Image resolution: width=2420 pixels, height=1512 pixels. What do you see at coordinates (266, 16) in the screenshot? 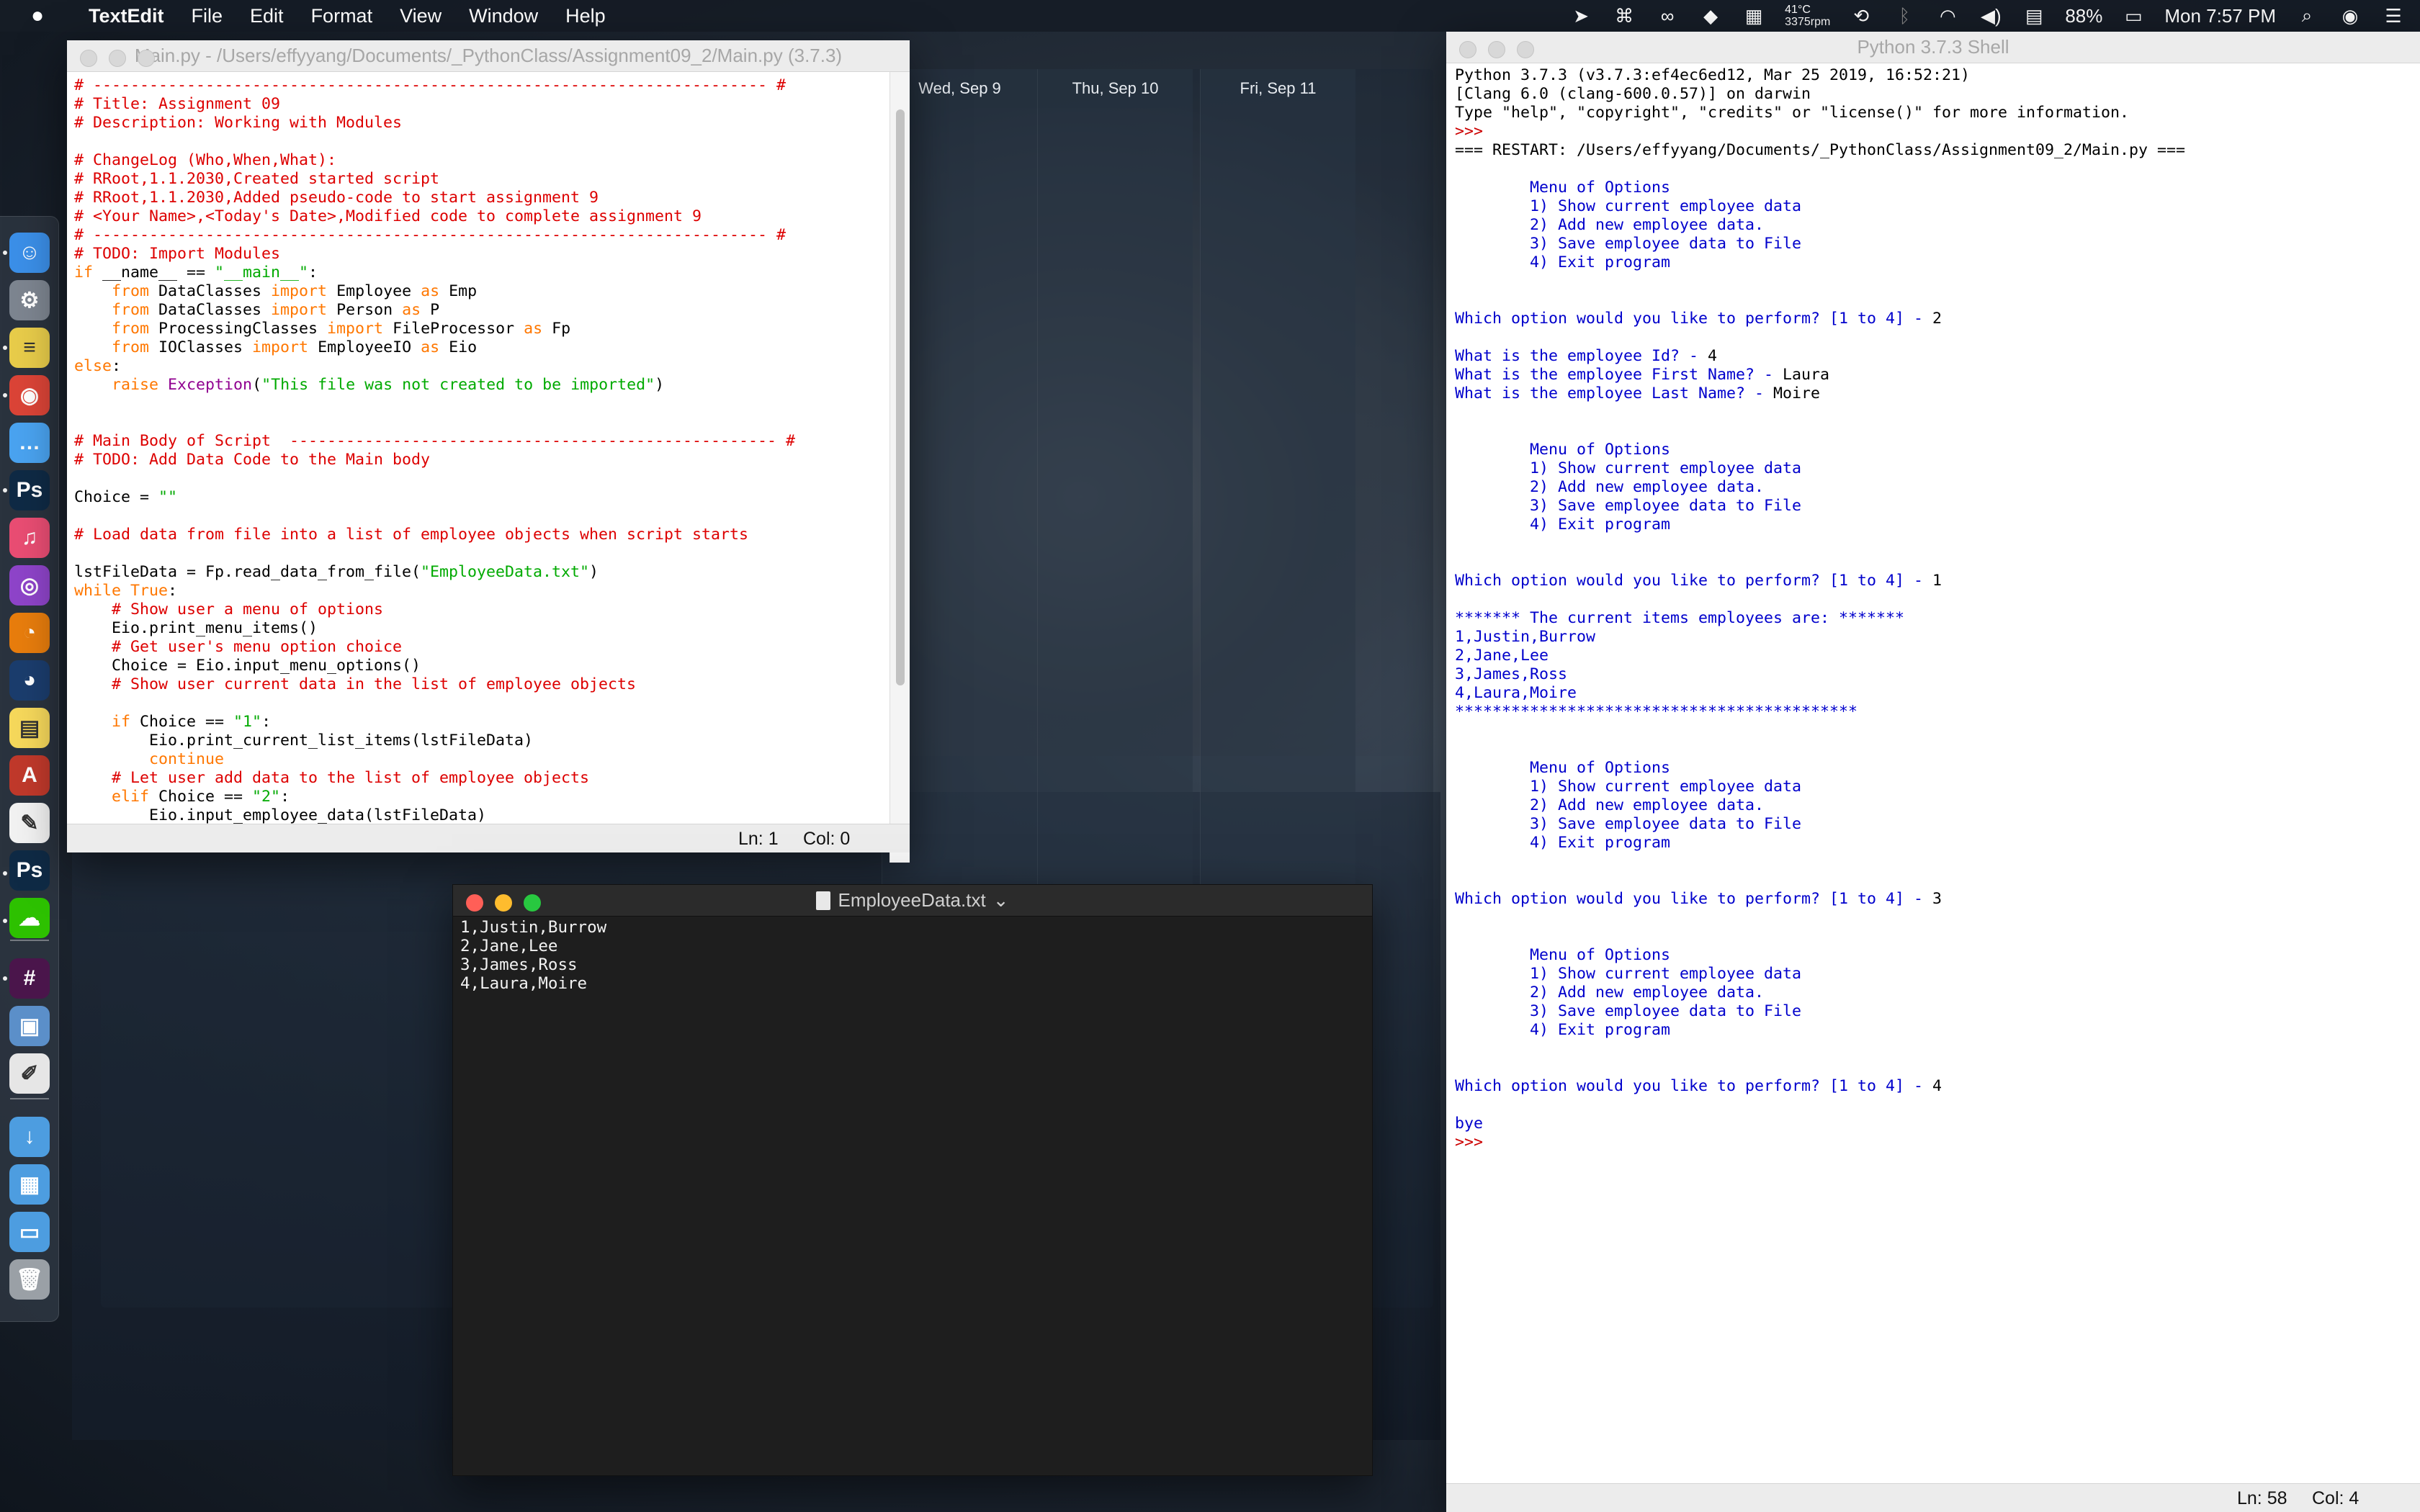
I see `menu-edit: Edit` at bounding box center [266, 16].